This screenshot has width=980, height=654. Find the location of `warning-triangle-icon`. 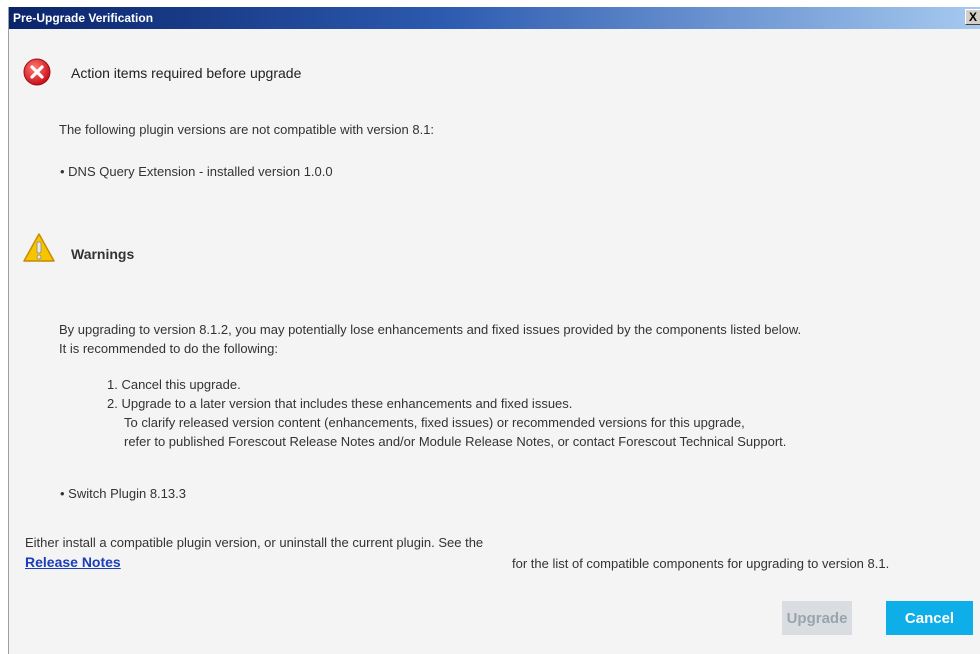

warning-triangle-icon is located at coordinates (39, 248).